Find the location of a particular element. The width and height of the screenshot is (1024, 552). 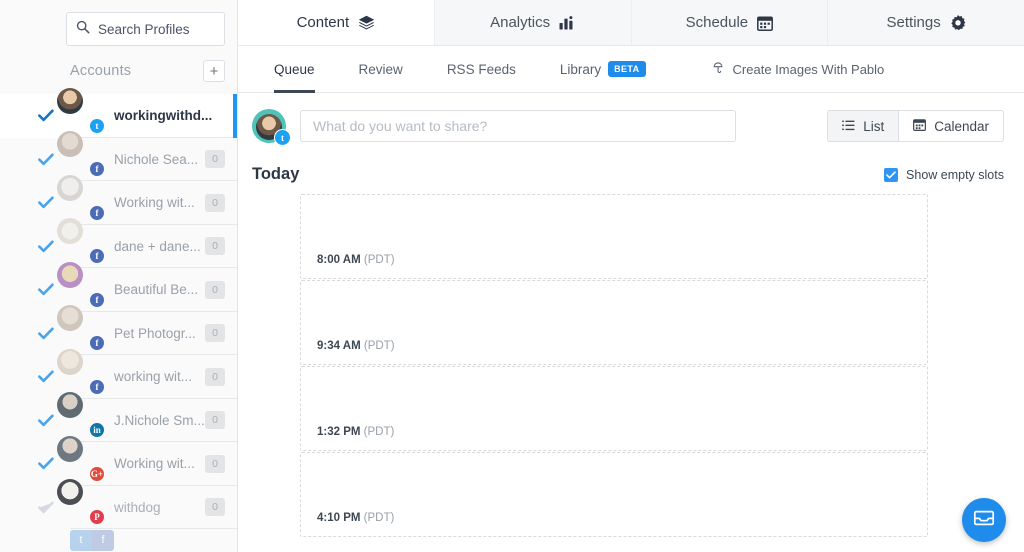

nav-tab-label: Content is located at coordinates (323, 22).